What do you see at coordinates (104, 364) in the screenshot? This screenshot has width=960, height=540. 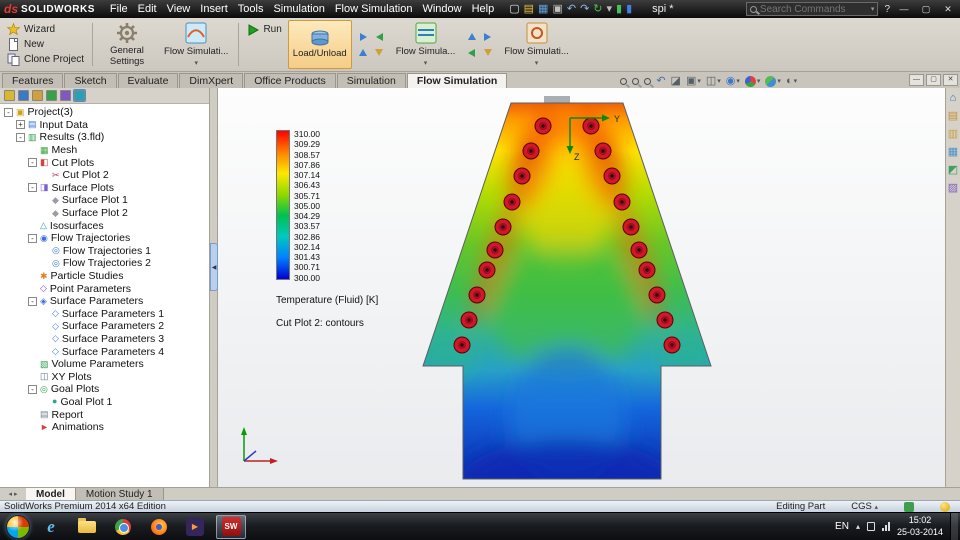 I see `tree-item-volume-parameters: ▧ Volume Parameters` at bounding box center [104, 364].